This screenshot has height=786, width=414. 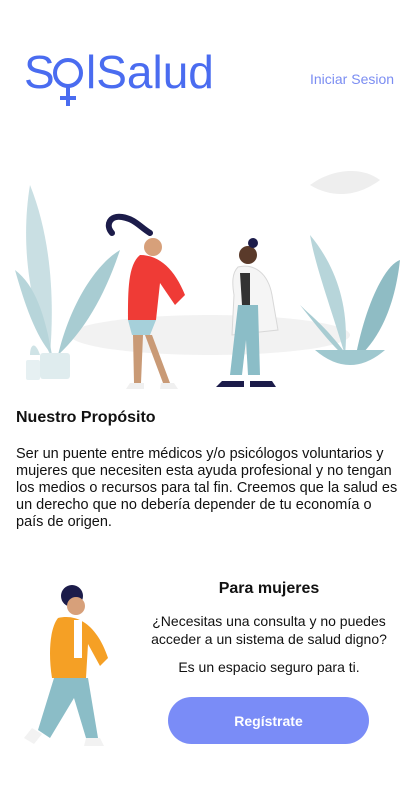 What do you see at coordinates (269, 588) in the screenshot?
I see `women-title: Para mujeres` at bounding box center [269, 588].